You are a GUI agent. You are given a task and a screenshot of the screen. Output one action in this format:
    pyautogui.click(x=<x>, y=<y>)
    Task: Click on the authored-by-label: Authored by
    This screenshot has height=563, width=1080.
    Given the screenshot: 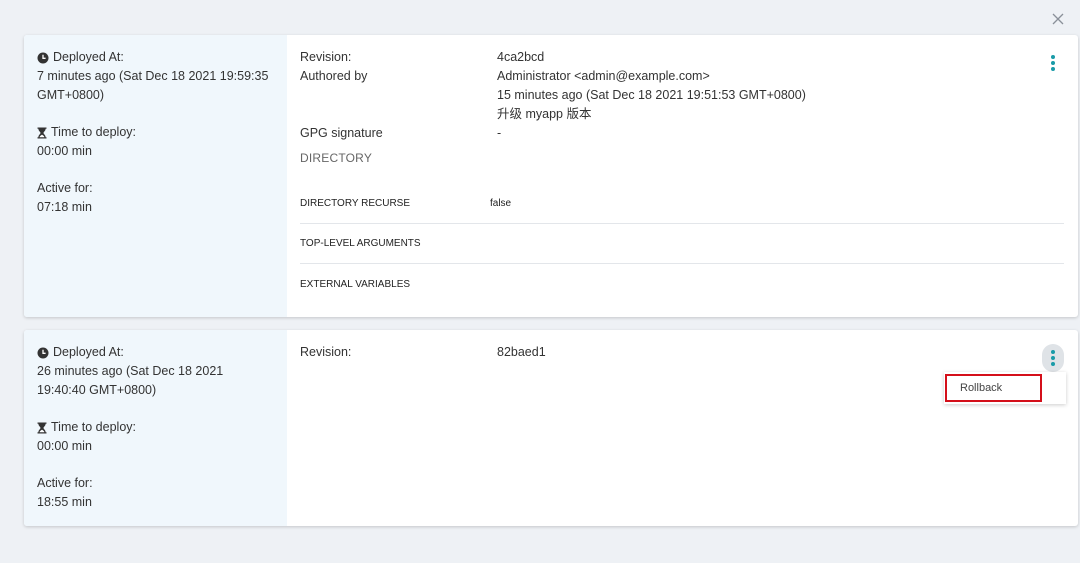 What is the action you would take?
    pyautogui.click(x=334, y=76)
    